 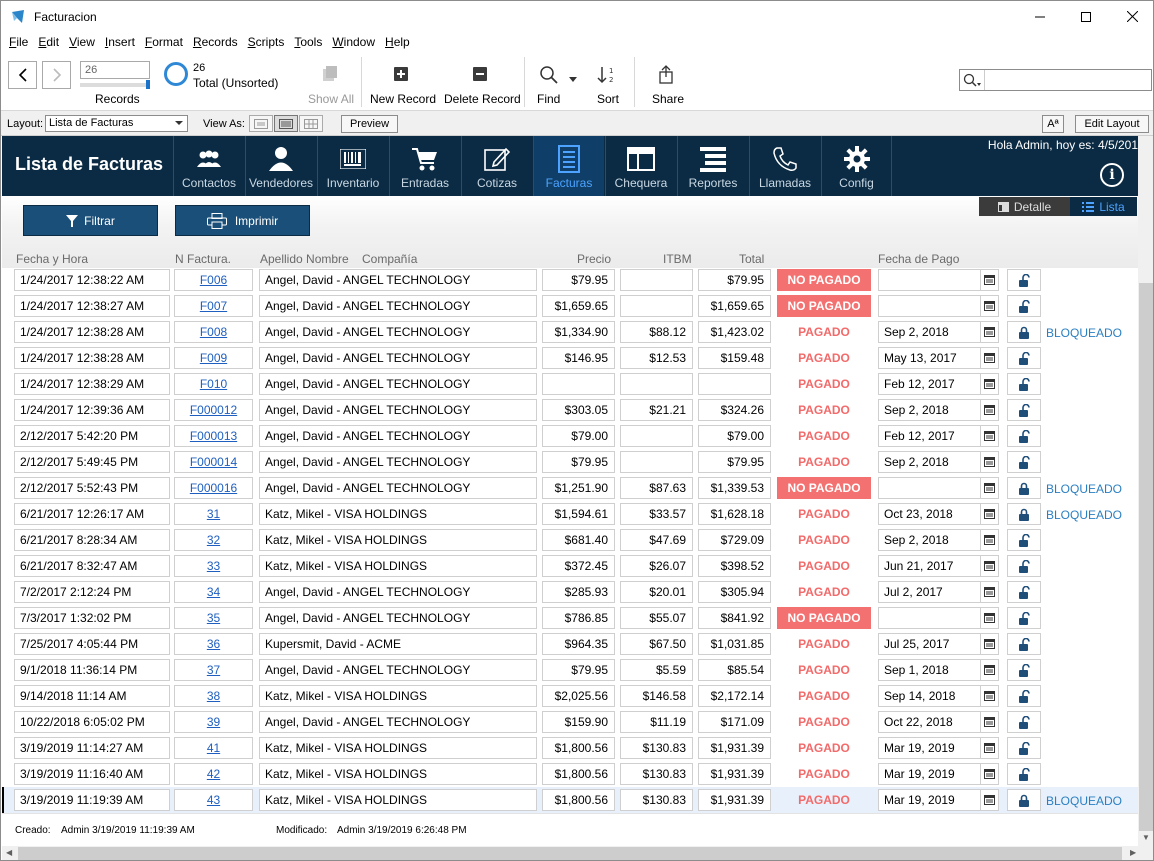 What do you see at coordinates (208, 166) in the screenshot?
I see `tab-contactos: Contactos` at bounding box center [208, 166].